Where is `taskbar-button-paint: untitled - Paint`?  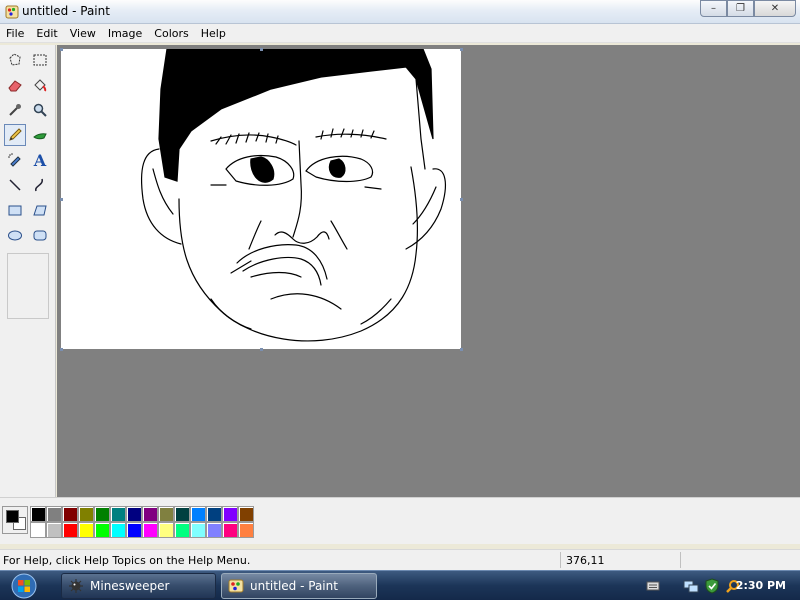 taskbar-button-paint: untitled - Paint is located at coordinates (299, 586).